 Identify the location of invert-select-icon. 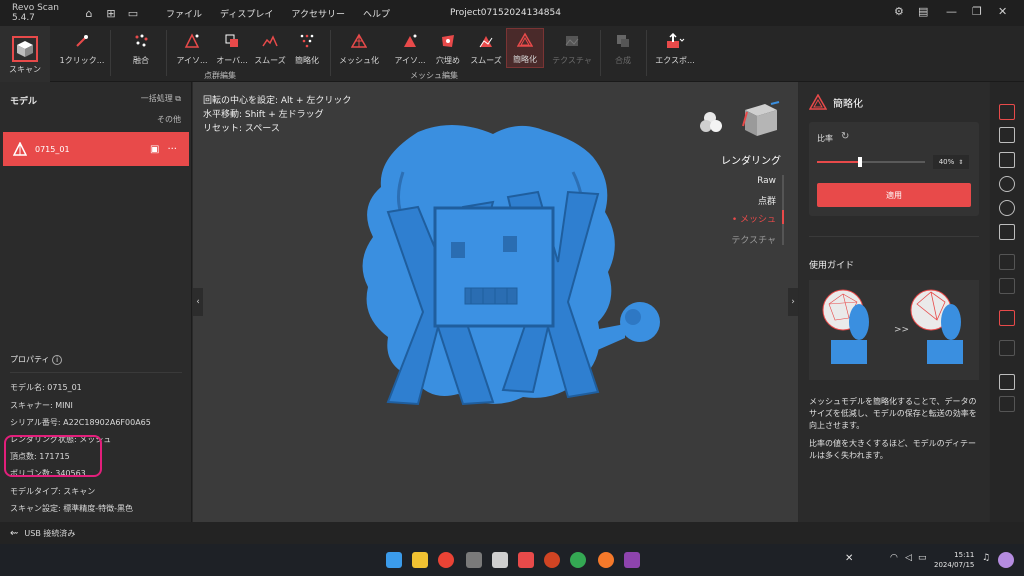
(1007, 232).